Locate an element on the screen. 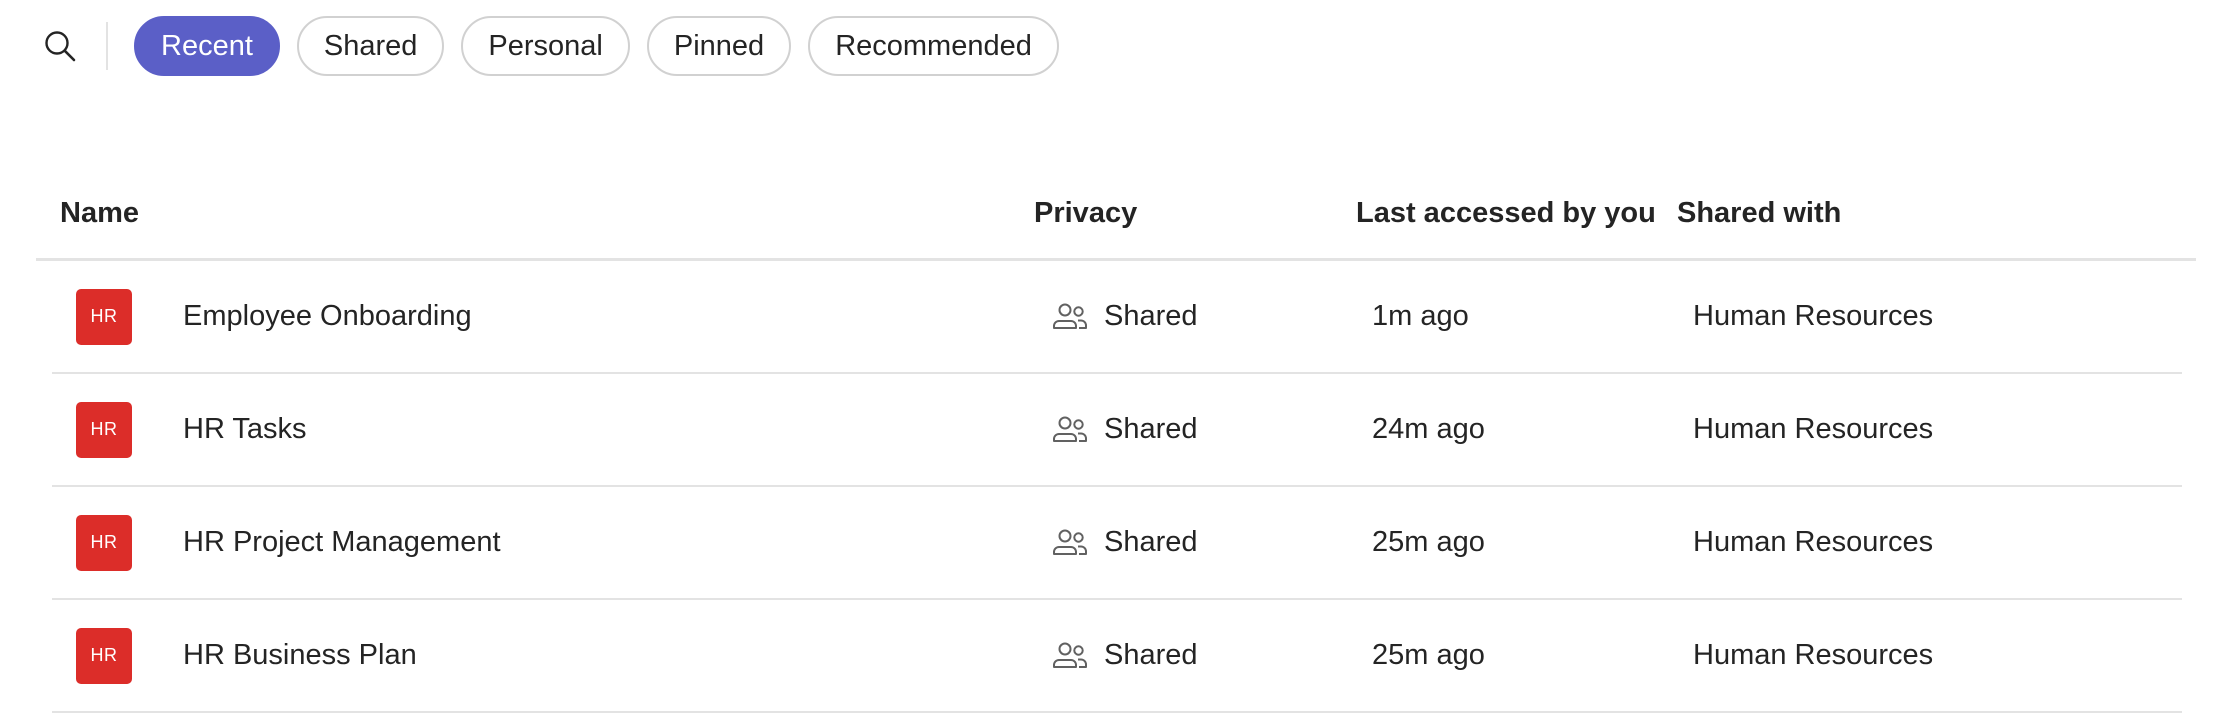 Image resolution: width=2230 pixels, height=713 pixels. filter-chip-personal: Personal is located at coordinates (545, 46).